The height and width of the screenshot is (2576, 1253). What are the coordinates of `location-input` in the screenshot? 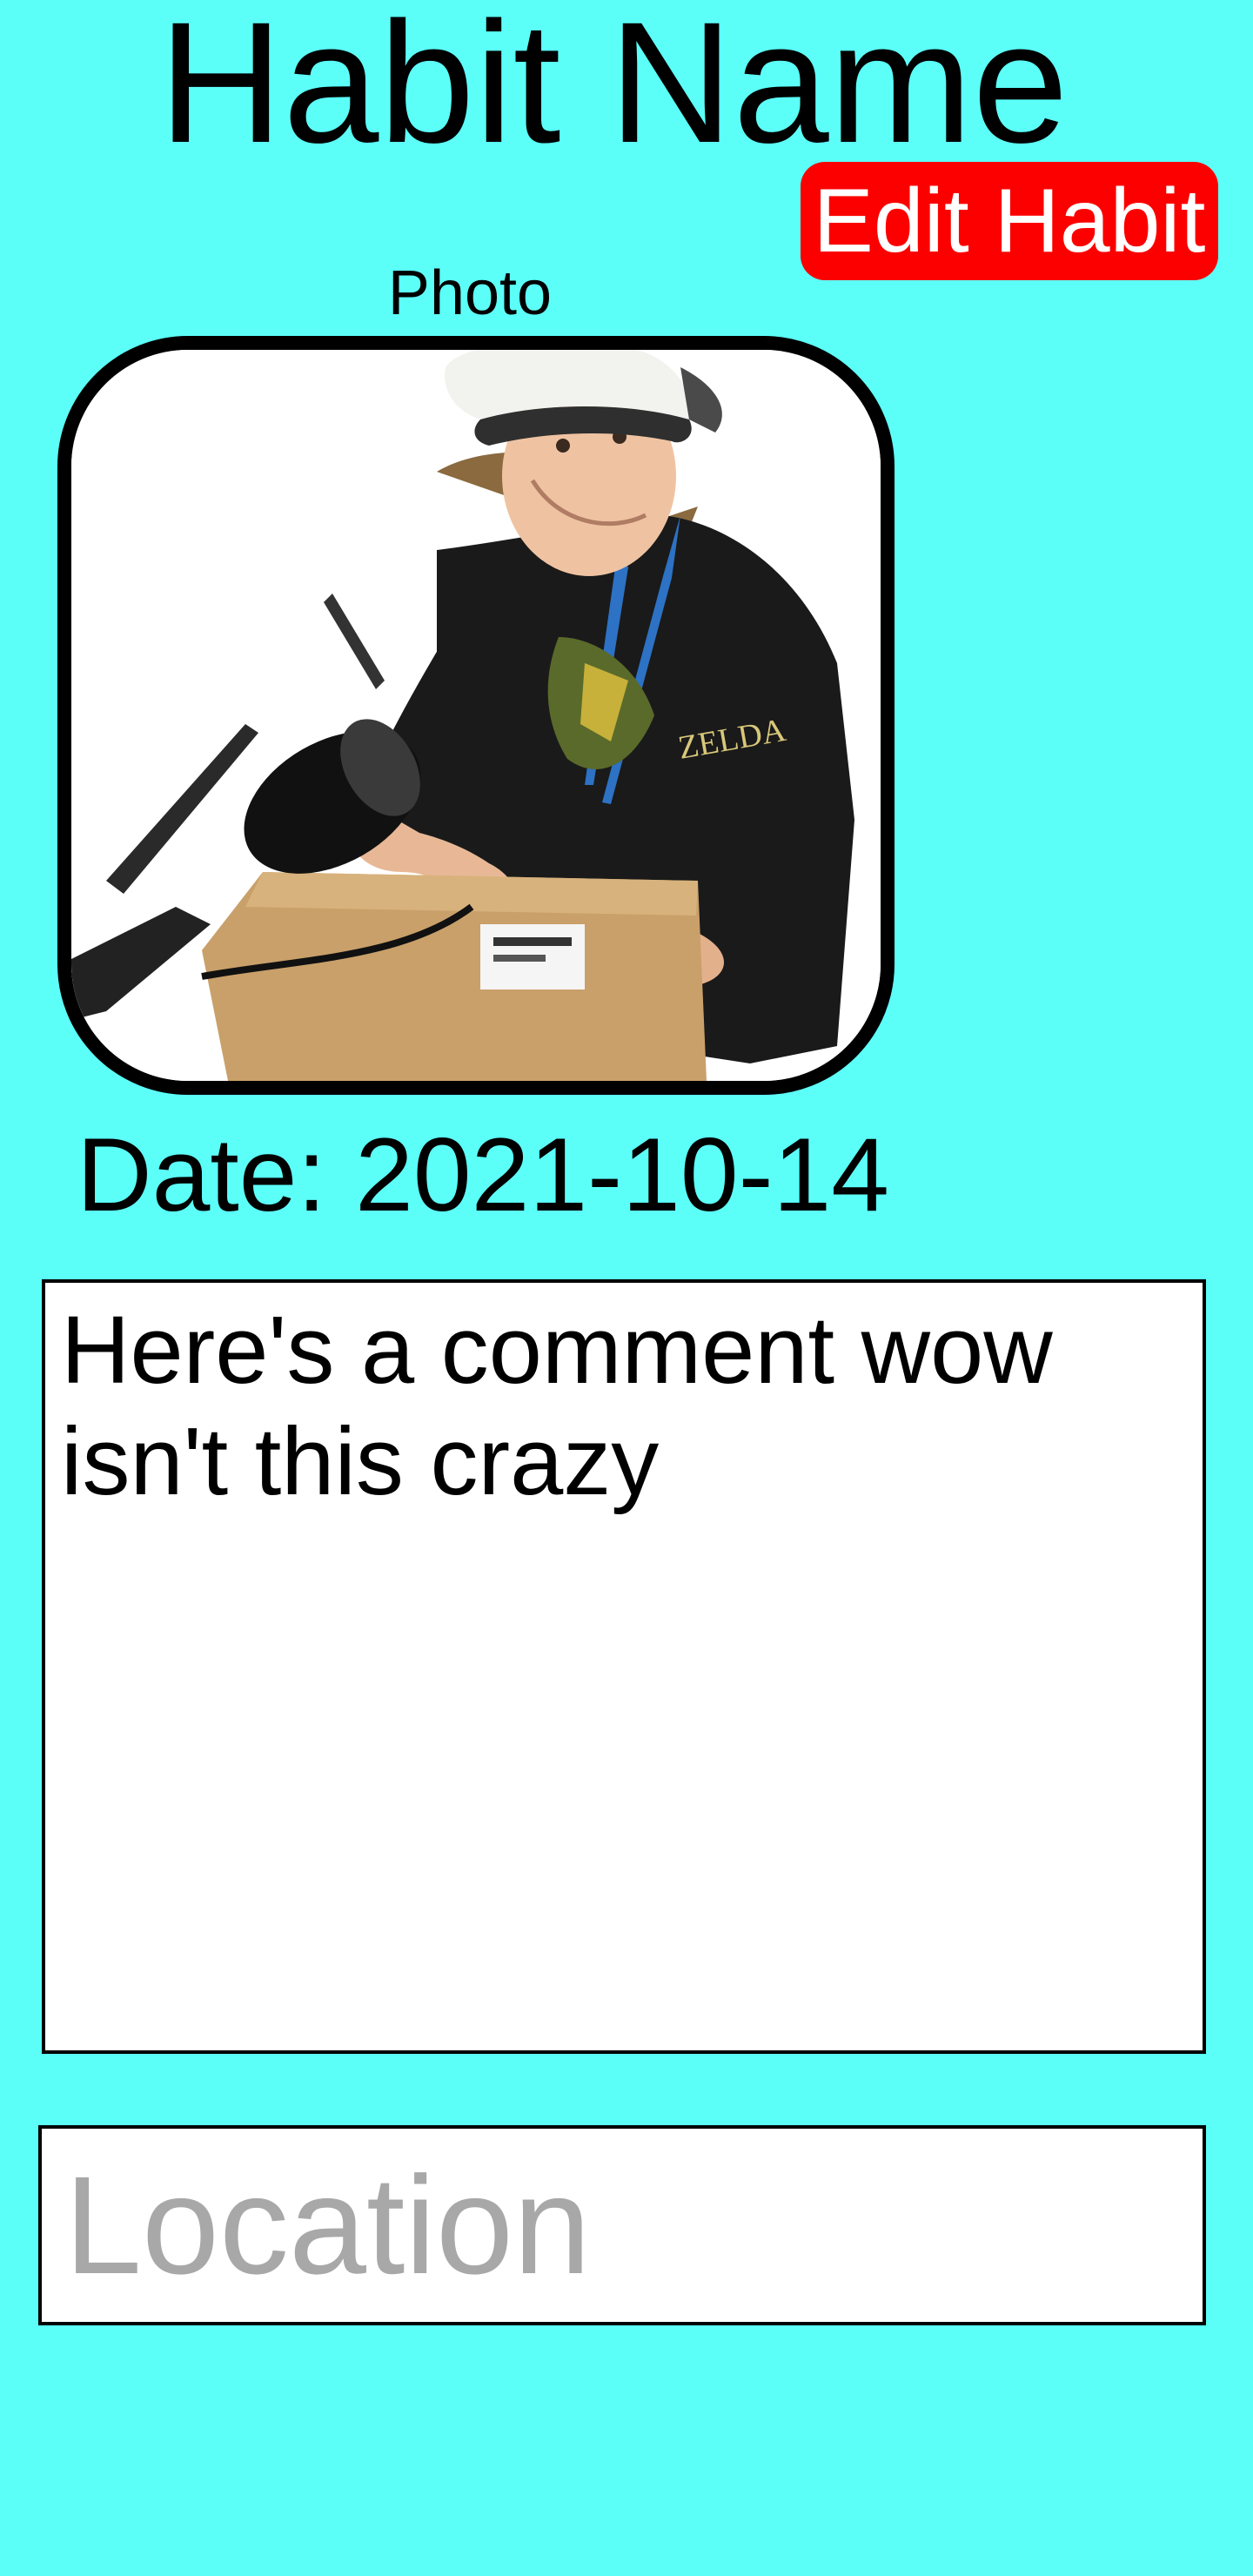 It's located at (622, 2225).